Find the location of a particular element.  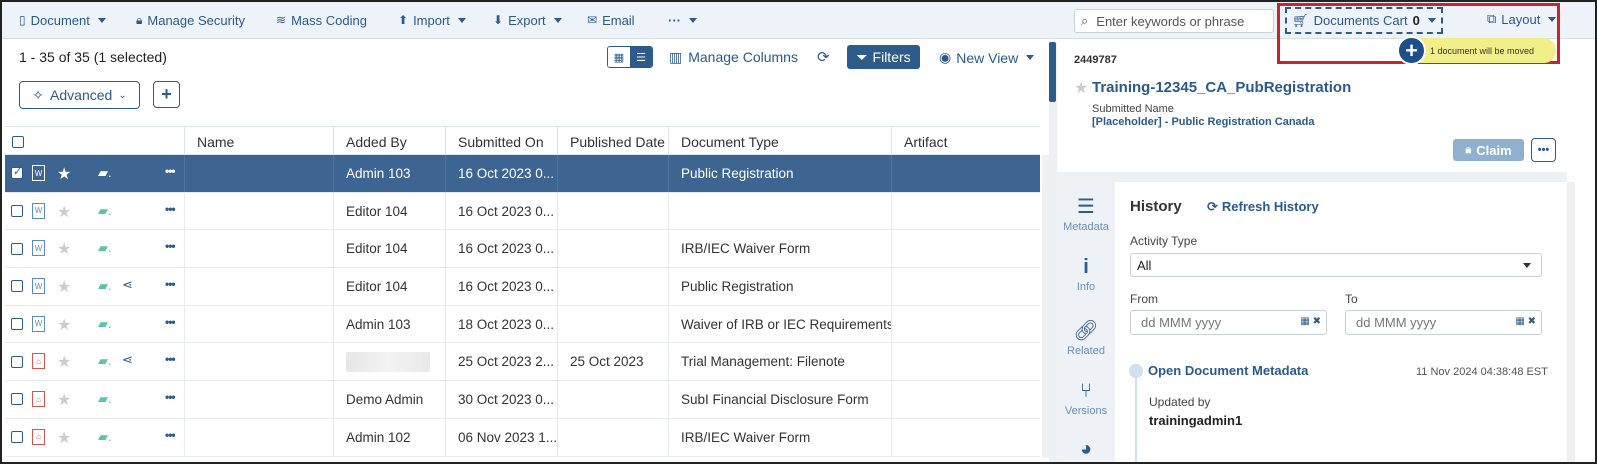

from-date-input: dd MMM yyyy ▦ ✖ is located at coordinates (1228, 322).